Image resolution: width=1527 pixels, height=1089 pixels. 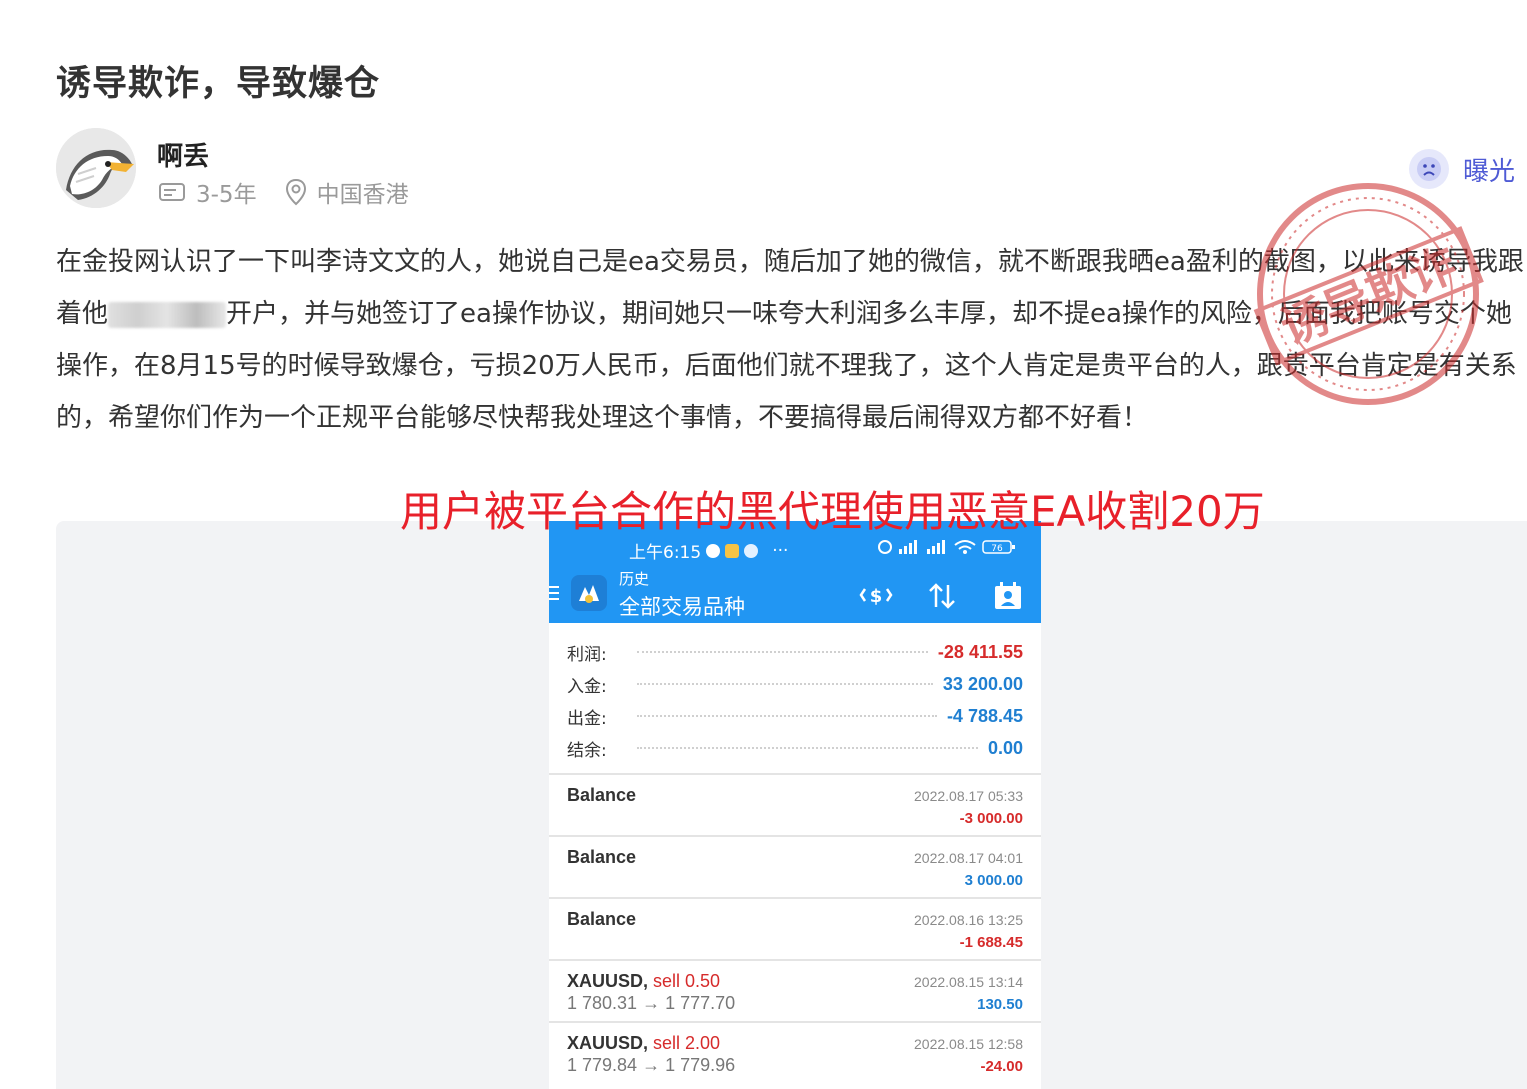 What do you see at coordinates (644, 981) in the screenshot?
I see `transaction-name: XAUUSD, sell 0.50` at bounding box center [644, 981].